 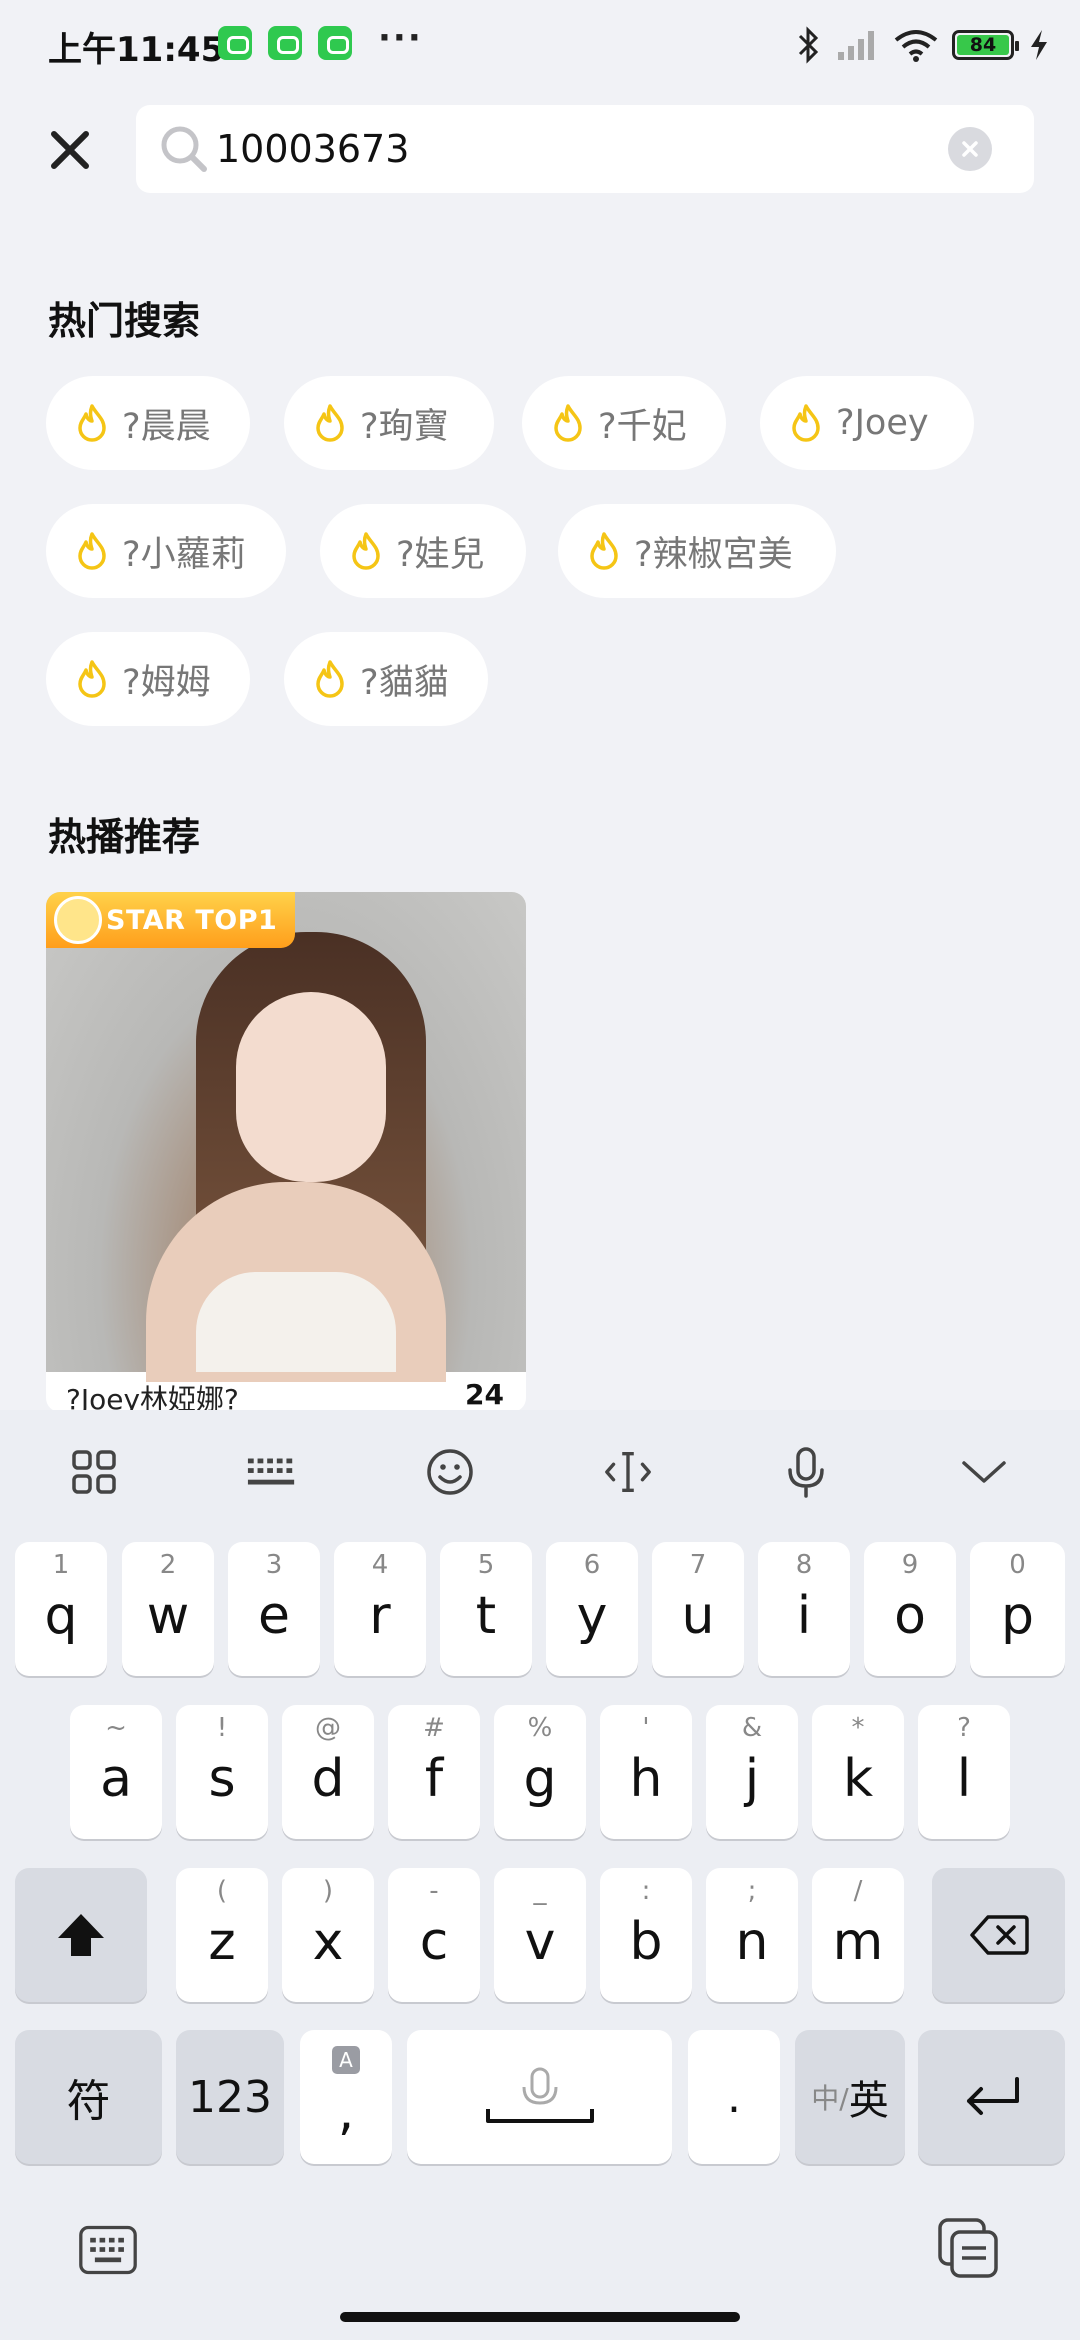 I want to click on more-notifications-icon: ···, so click(x=400, y=38).